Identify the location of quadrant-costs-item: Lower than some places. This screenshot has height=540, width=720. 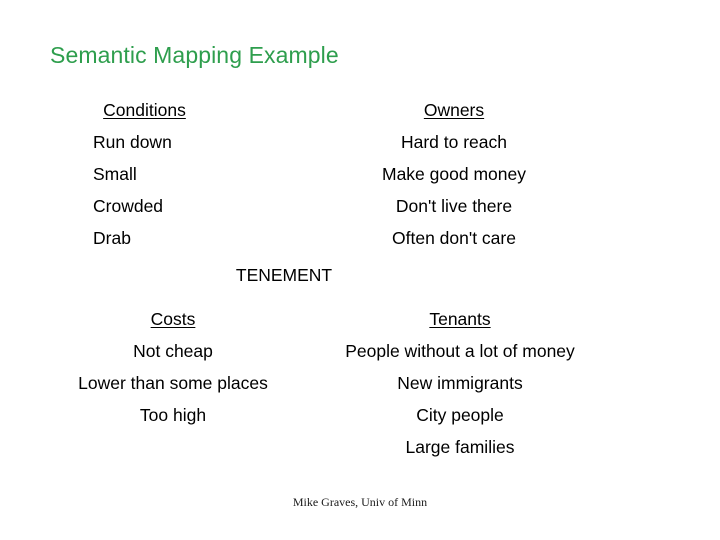
(173, 383).